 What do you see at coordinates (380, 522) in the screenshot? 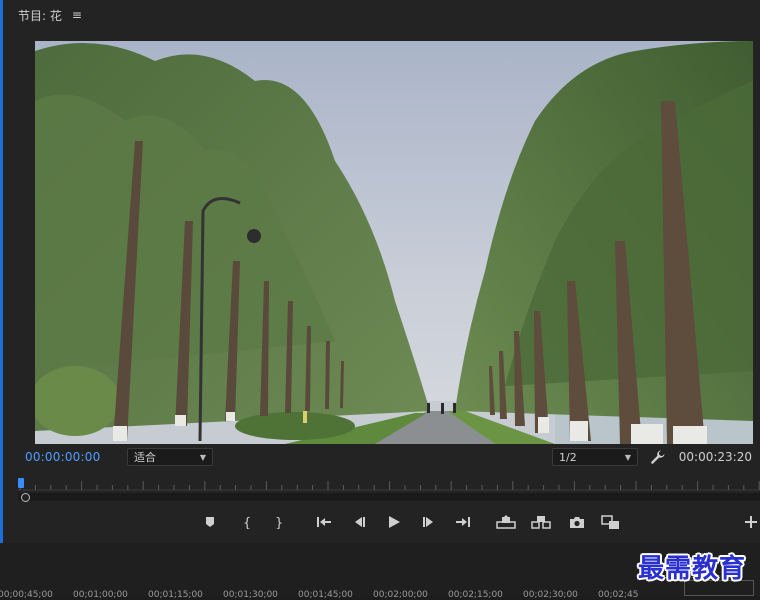
I see `transport-controls: { }` at bounding box center [380, 522].